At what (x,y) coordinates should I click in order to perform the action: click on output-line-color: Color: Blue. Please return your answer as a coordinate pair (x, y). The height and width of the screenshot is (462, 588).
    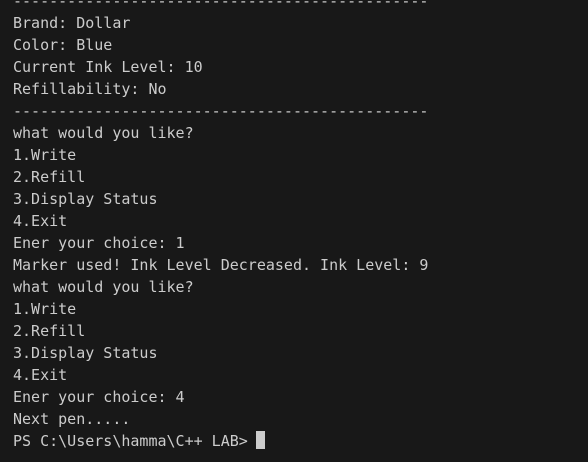
    Looking at the image, I should click on (63, 45).